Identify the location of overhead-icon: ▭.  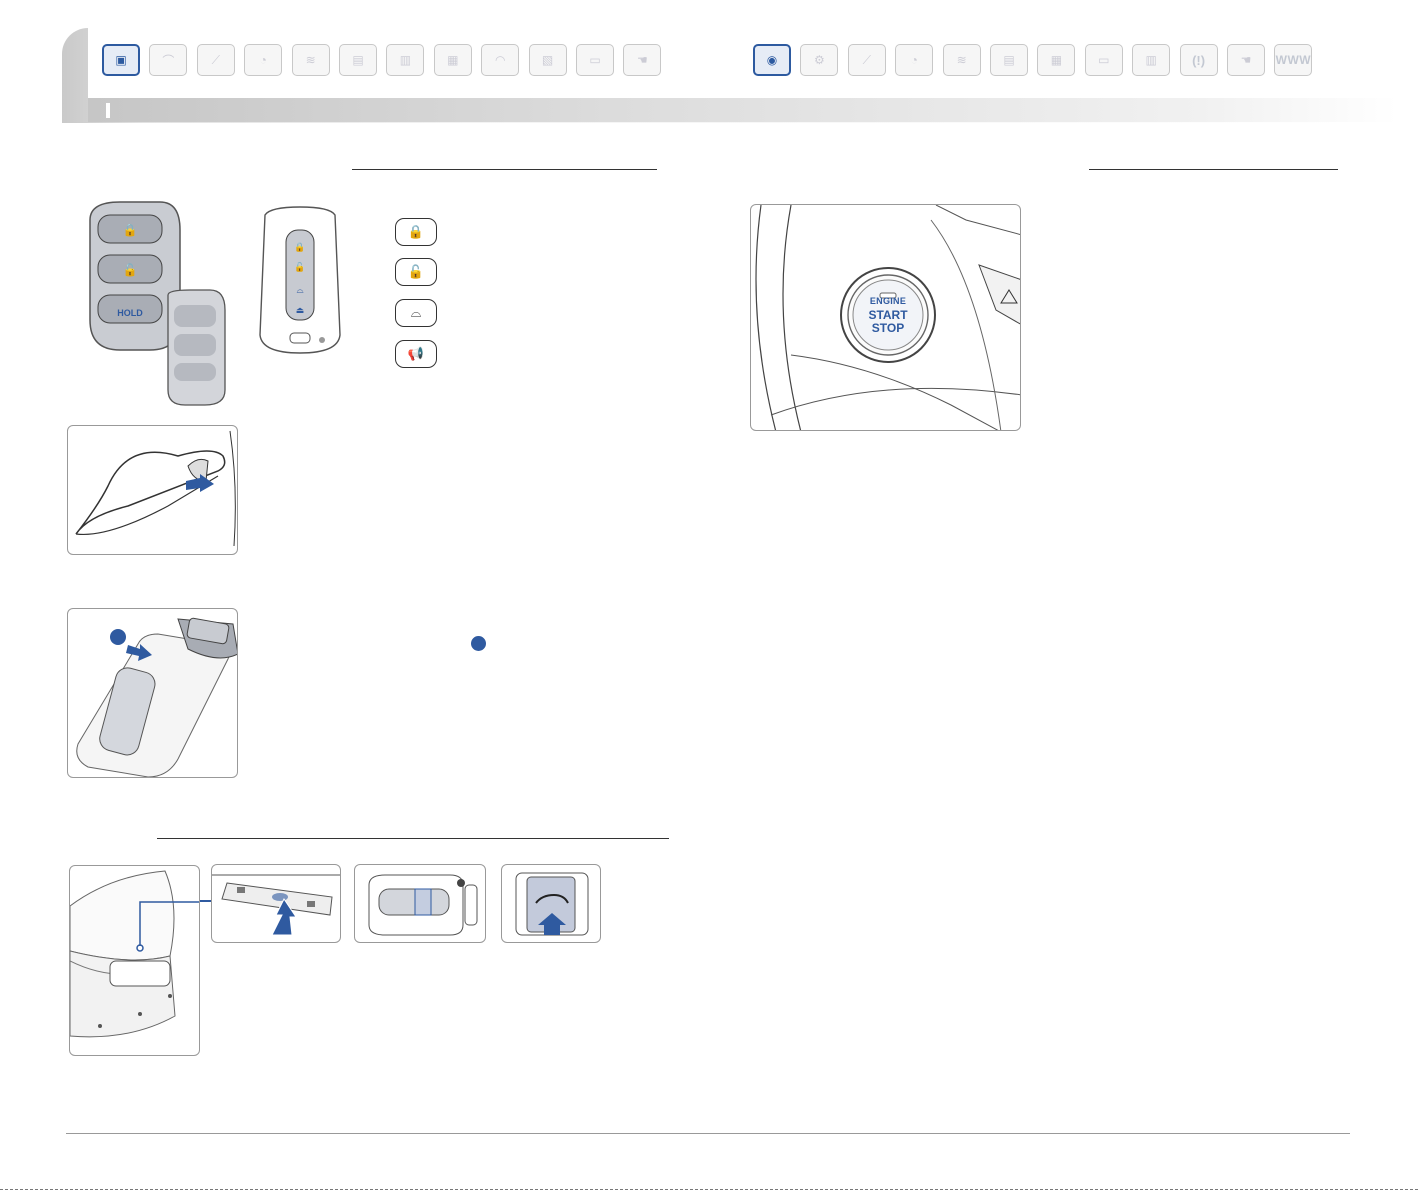
(595, 60).